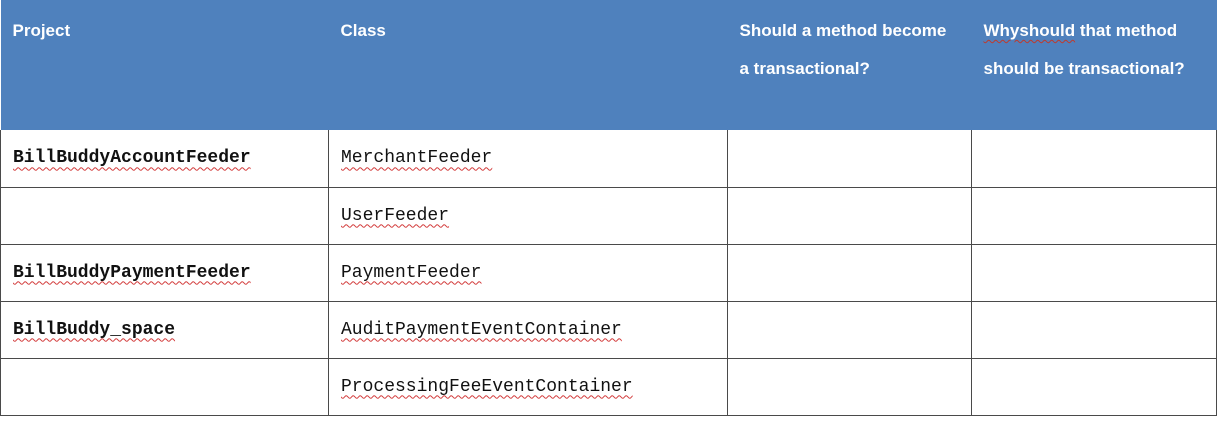  I want to click on class-cell: AuditPaymentEventContainer, so click(528, 329).